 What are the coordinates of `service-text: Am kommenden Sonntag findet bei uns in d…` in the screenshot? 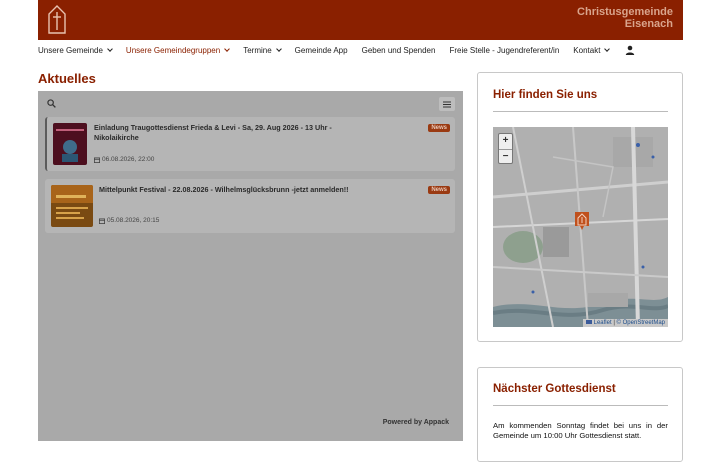 It's located at (580, 430).